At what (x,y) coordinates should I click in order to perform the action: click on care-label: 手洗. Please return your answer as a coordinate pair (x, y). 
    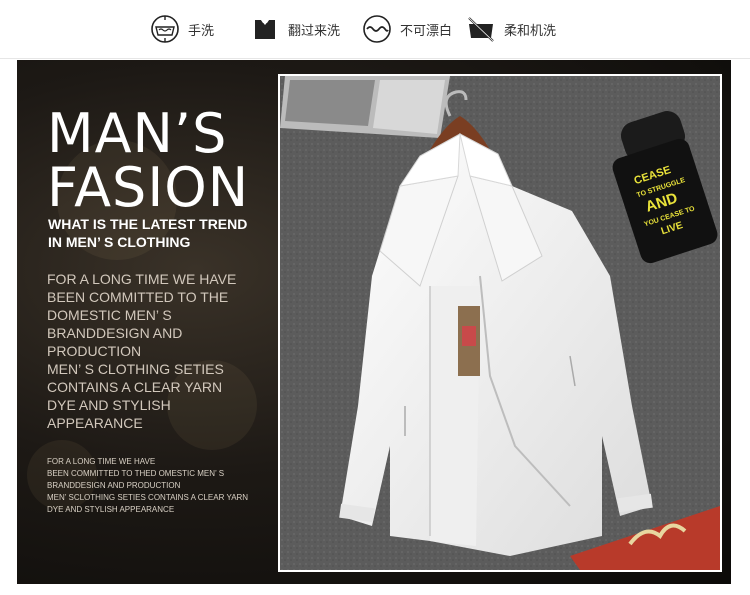
    Looking at the image, I should click on (201, 31).